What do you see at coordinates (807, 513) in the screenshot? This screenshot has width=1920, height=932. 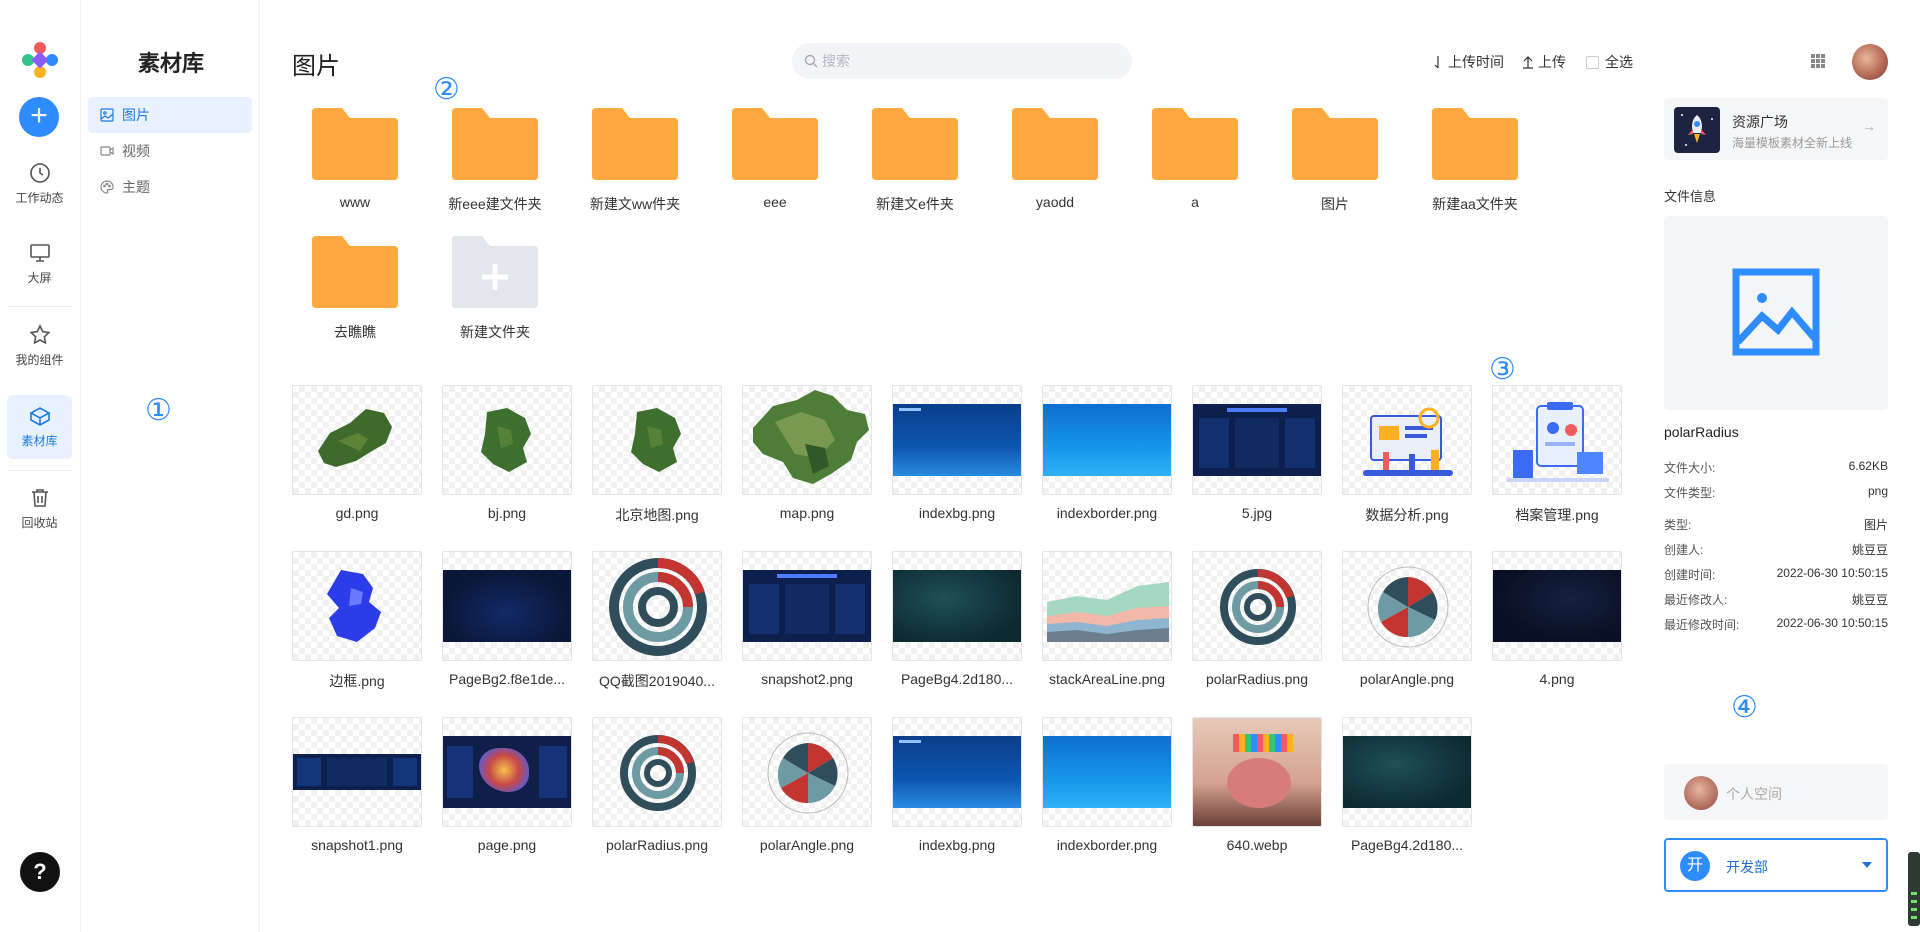 I see `file-name: map.png` at bounding box center [807, 513].